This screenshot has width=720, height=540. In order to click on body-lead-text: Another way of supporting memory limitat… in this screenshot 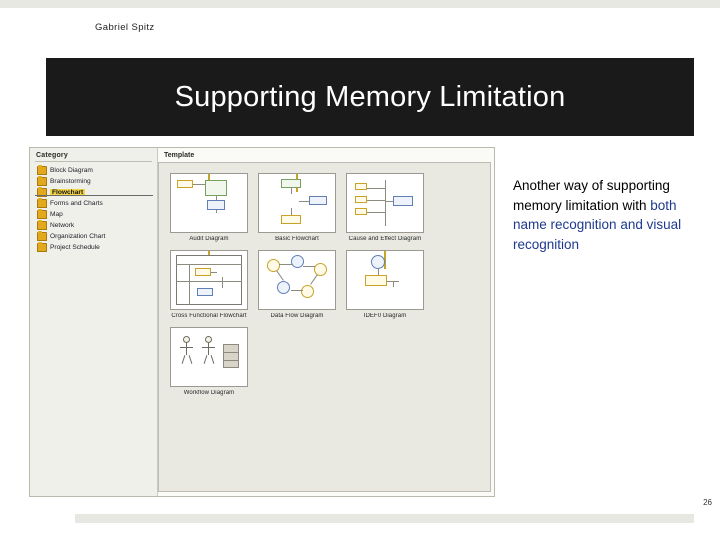, I will do `click(591, 195)`.